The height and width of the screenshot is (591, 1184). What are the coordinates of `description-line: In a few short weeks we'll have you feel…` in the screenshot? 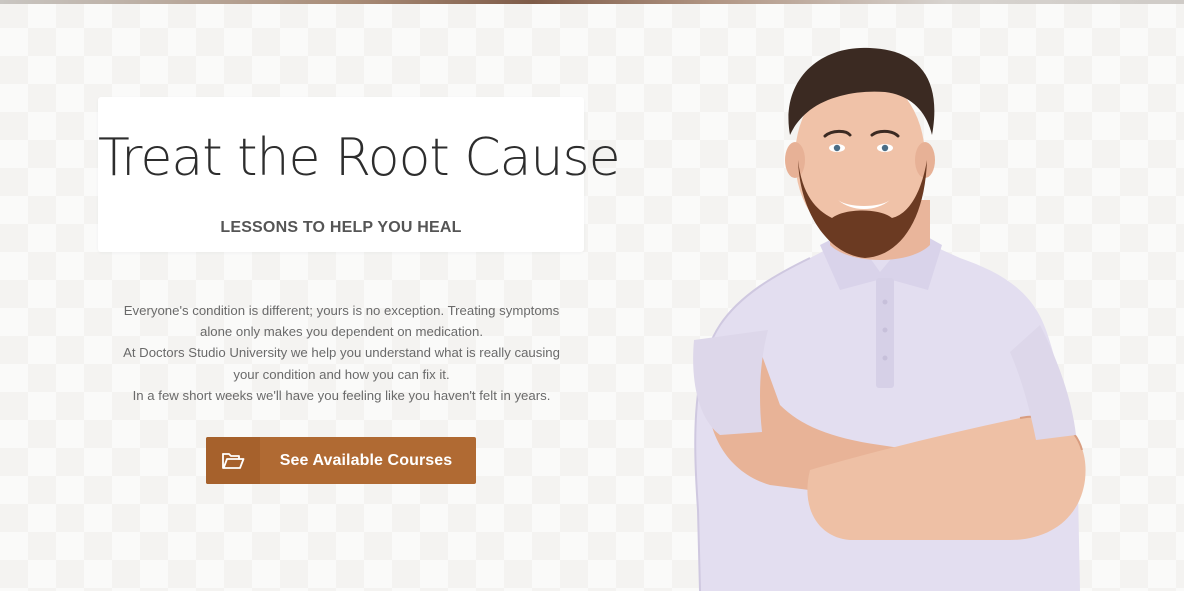 It's located at (341, 395).